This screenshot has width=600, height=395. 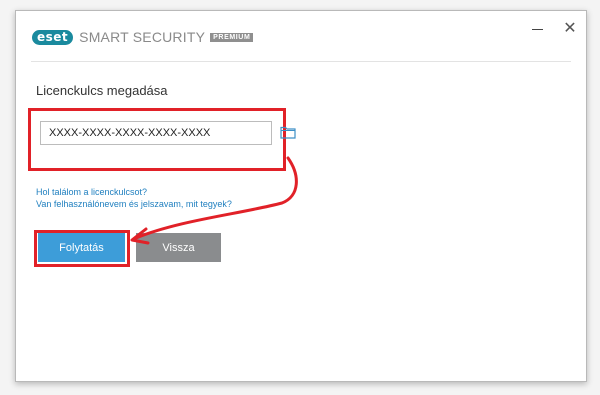 I want to click on license-key-input, so click(x=156, y=133).